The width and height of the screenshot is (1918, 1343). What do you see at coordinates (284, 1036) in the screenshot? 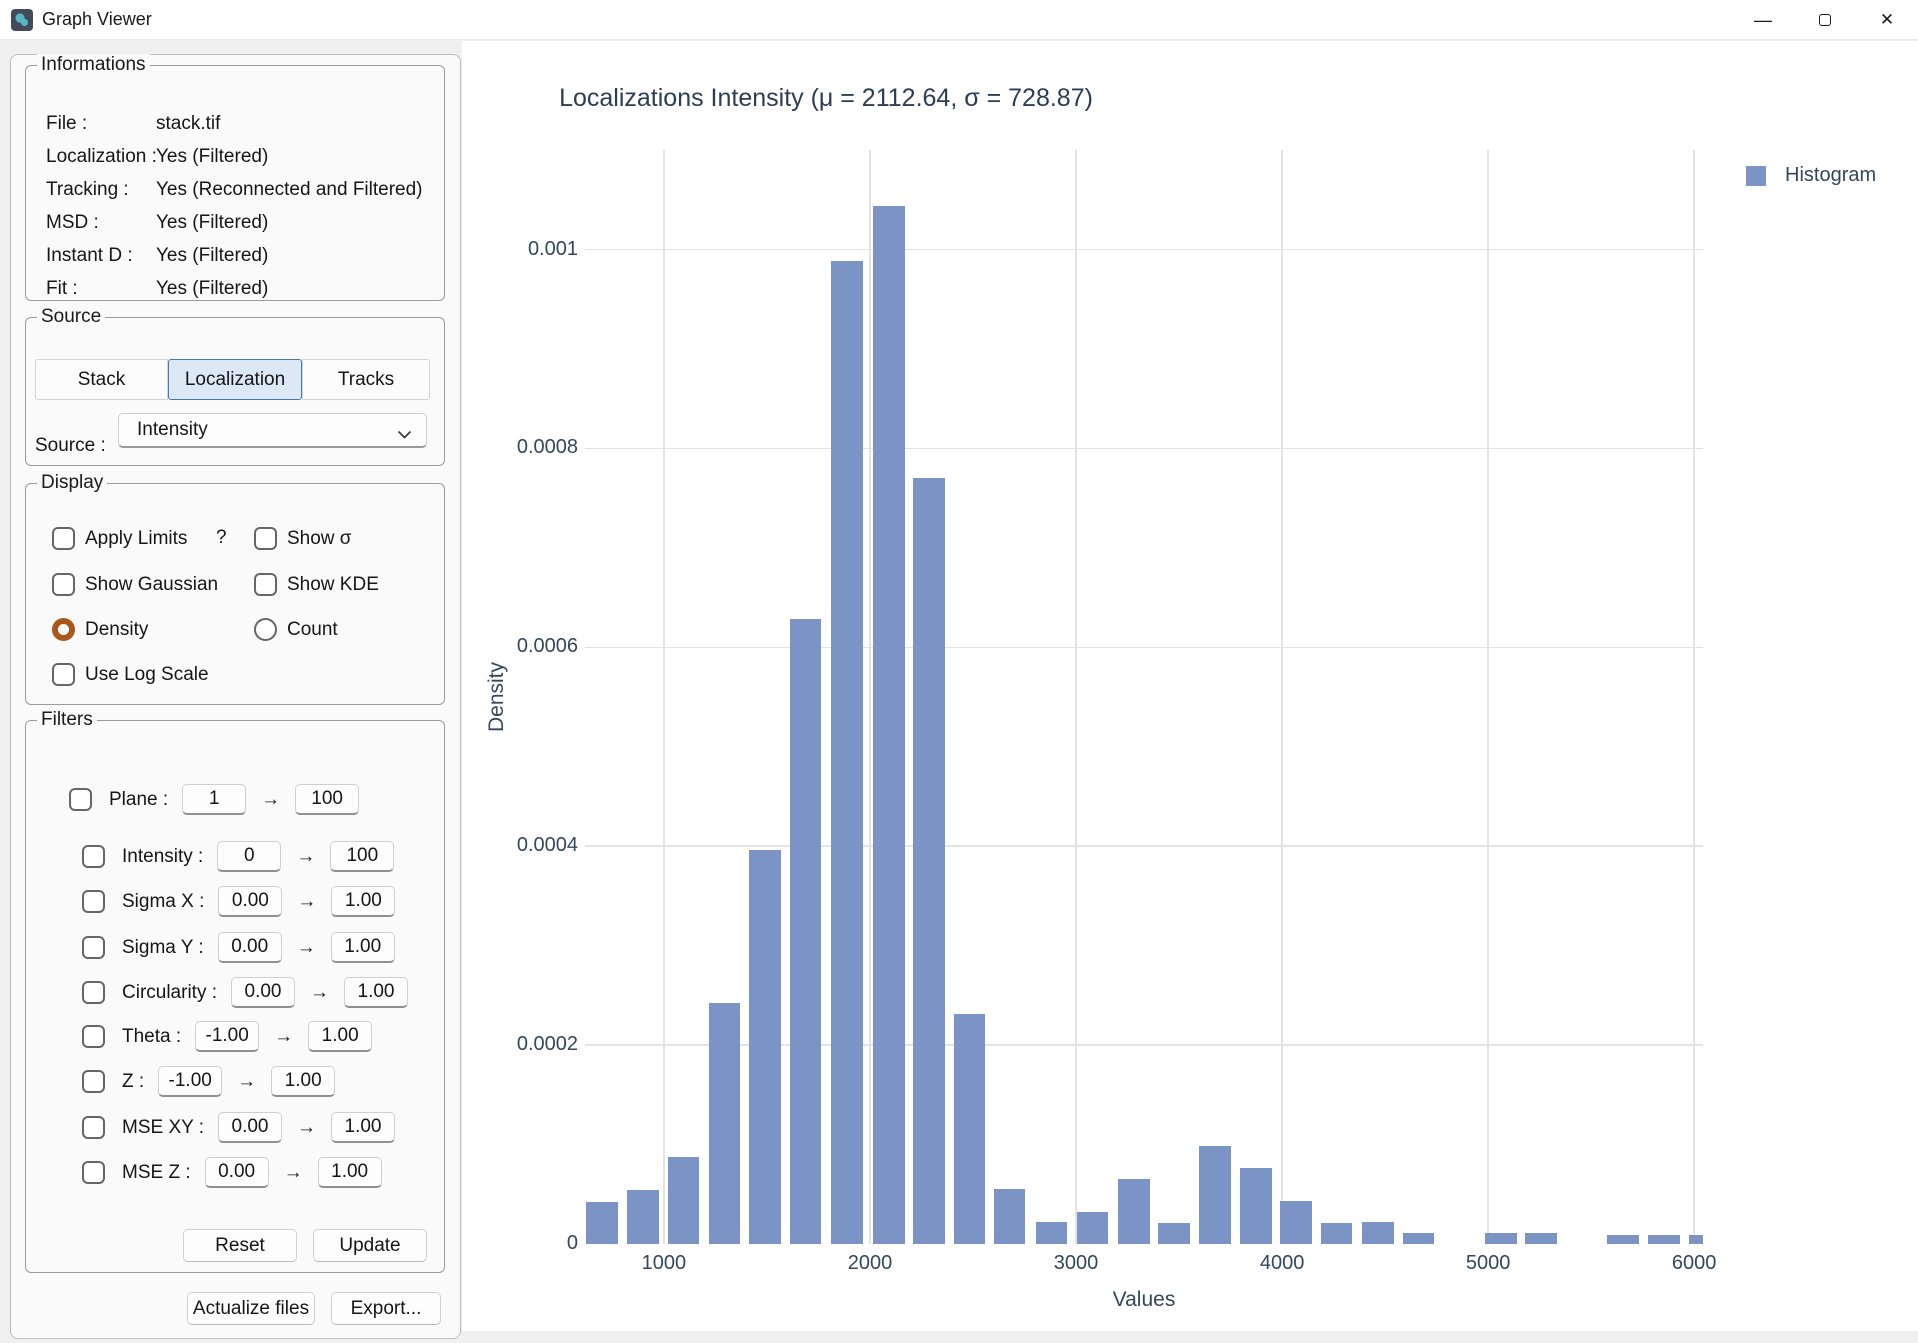
I see `arrow-right-icon: →` at bounding box center [284, 1036].